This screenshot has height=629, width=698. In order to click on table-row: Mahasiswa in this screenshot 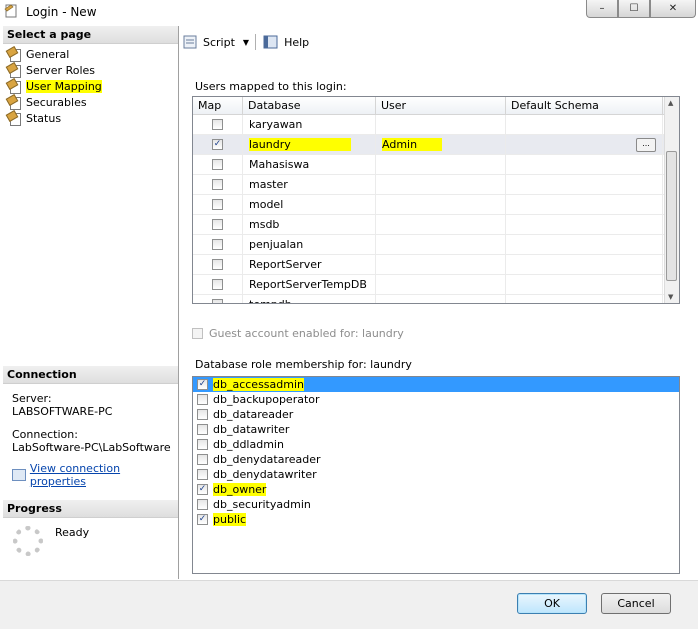, I will do `click(436, 165)`.